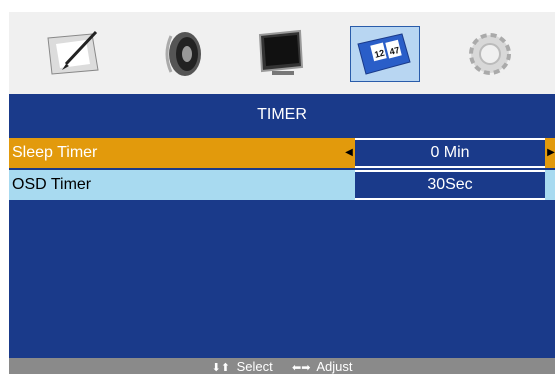  I want to click on tab-screen, so click(282, 54).